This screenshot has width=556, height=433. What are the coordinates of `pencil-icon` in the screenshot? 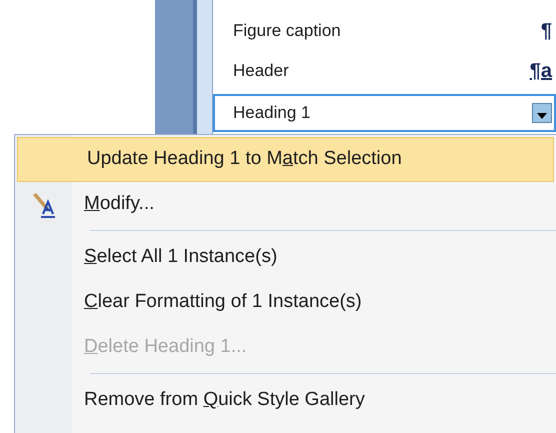 It's located at (43, 205).